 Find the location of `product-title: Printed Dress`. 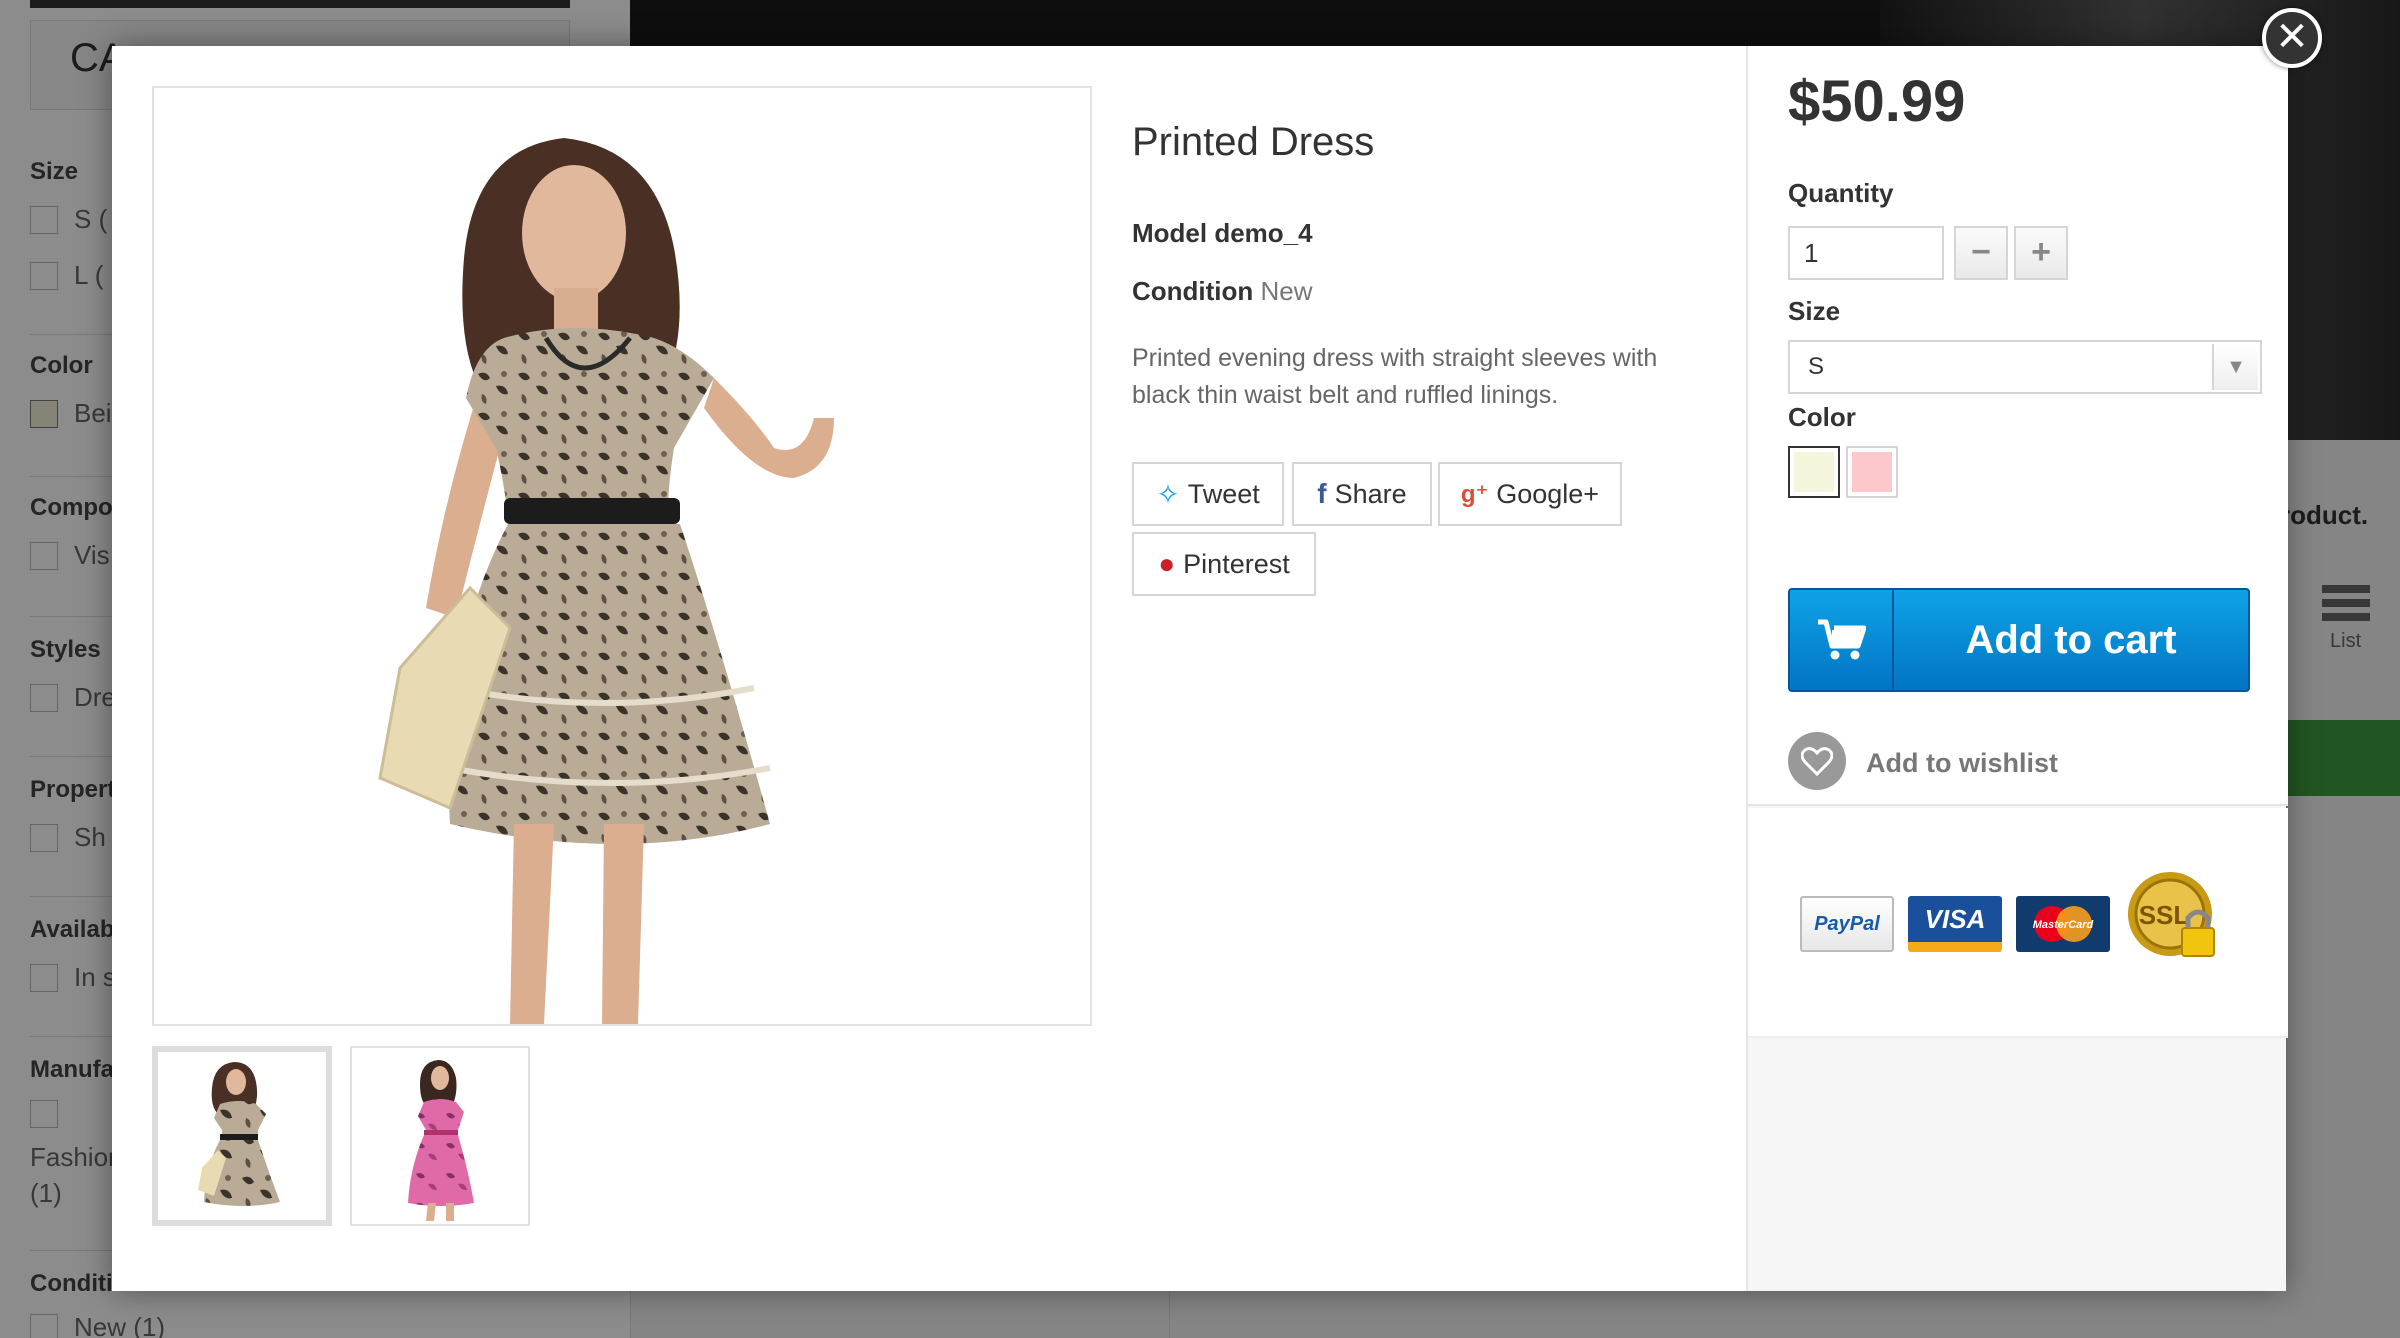

product-title: Printed Dress is located at coordinates (1253, 142).